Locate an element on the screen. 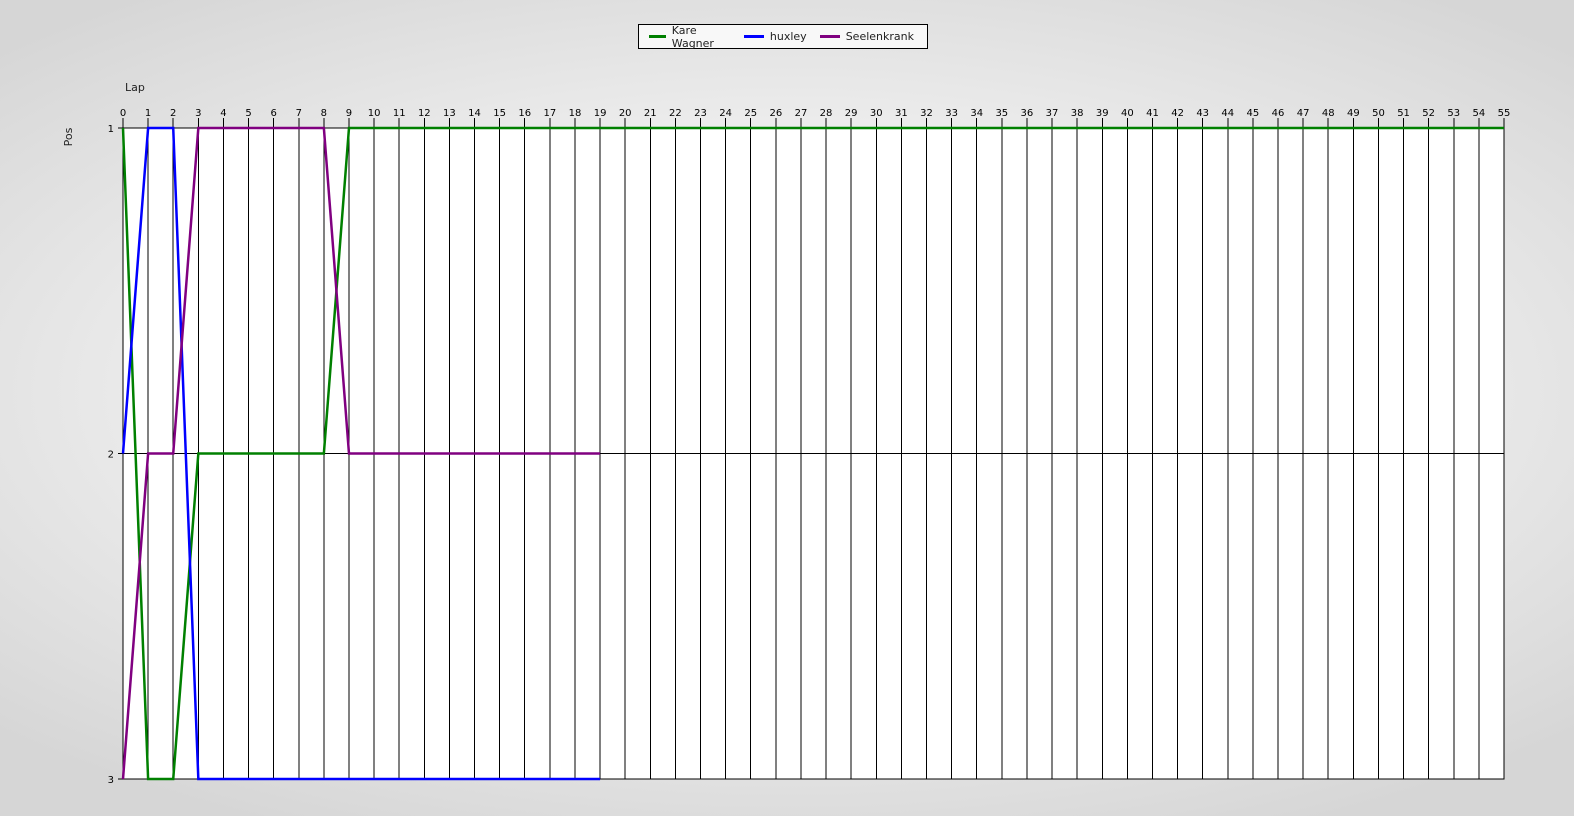 The height and width of the screenshot is (816, 1574). x-tick-label: 5 is located at coordinates (248, 113).